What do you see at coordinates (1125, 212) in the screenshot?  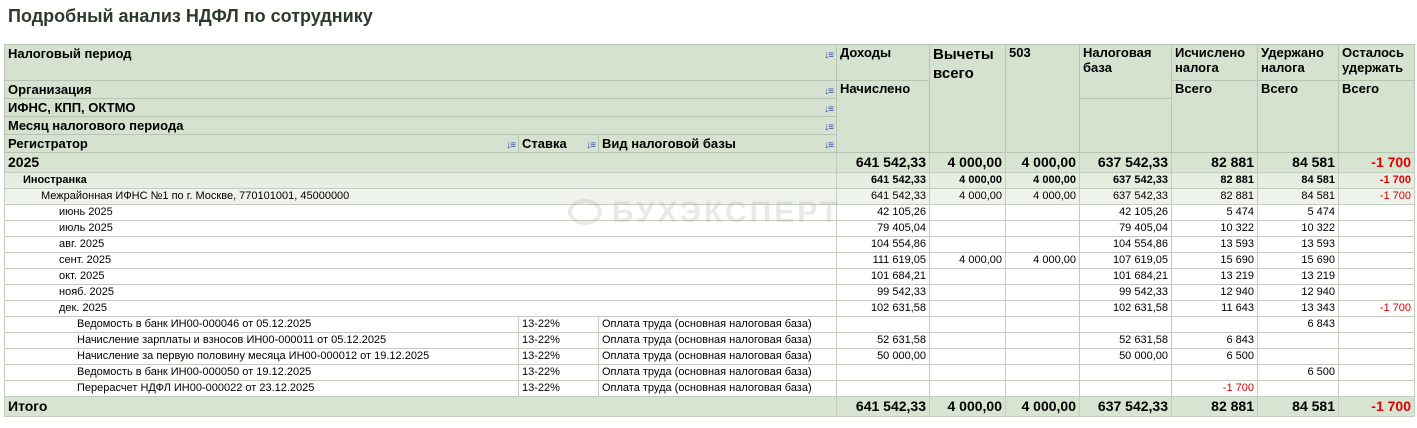 I see `cell-base: 42 105,26` at bounding box center [1125, 212].